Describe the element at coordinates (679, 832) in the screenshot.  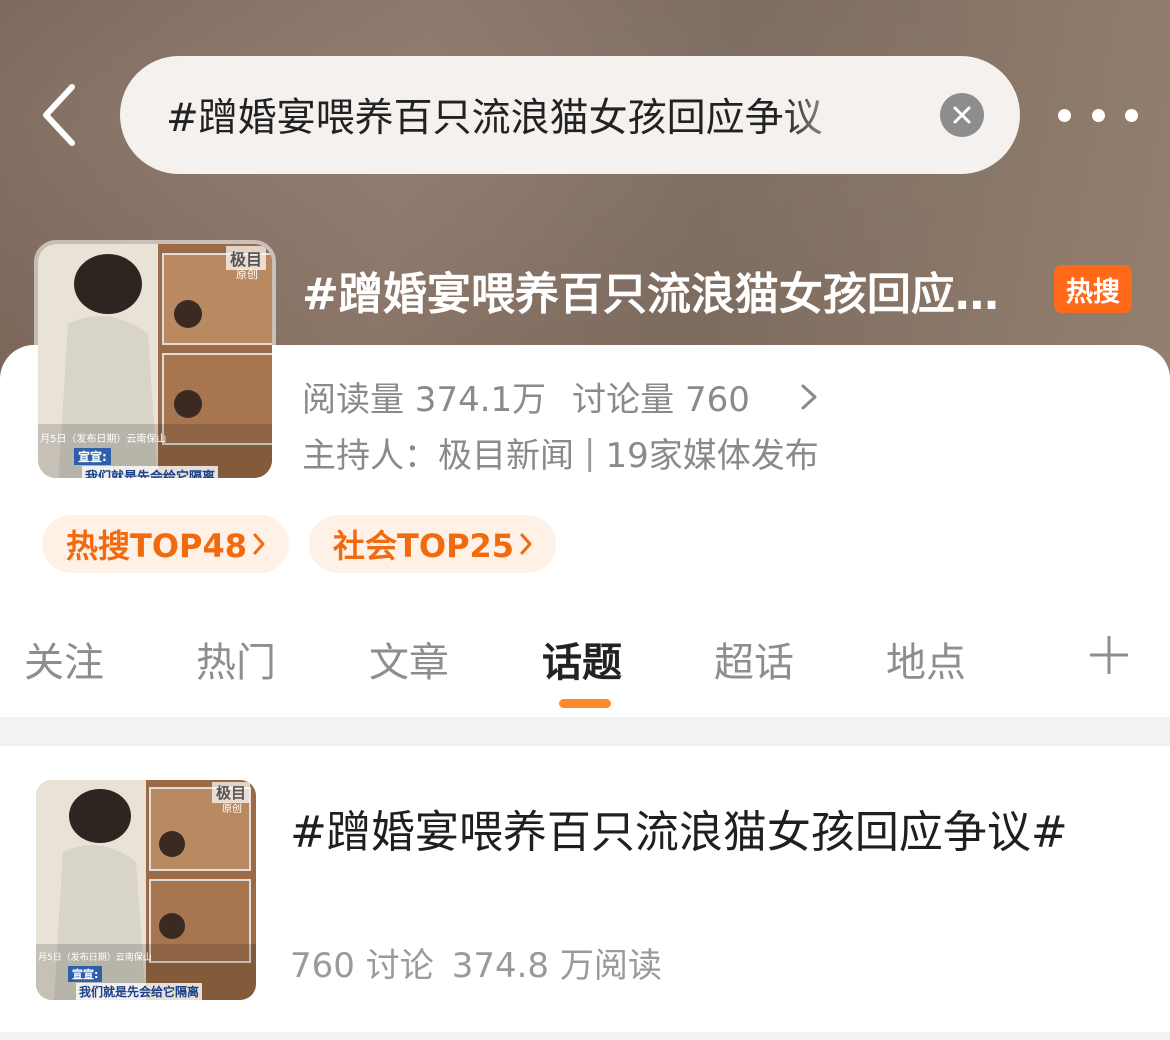
I see `result-title: #蹭婚宴喂养百只流浪猫女孩回应争议#` at that location.